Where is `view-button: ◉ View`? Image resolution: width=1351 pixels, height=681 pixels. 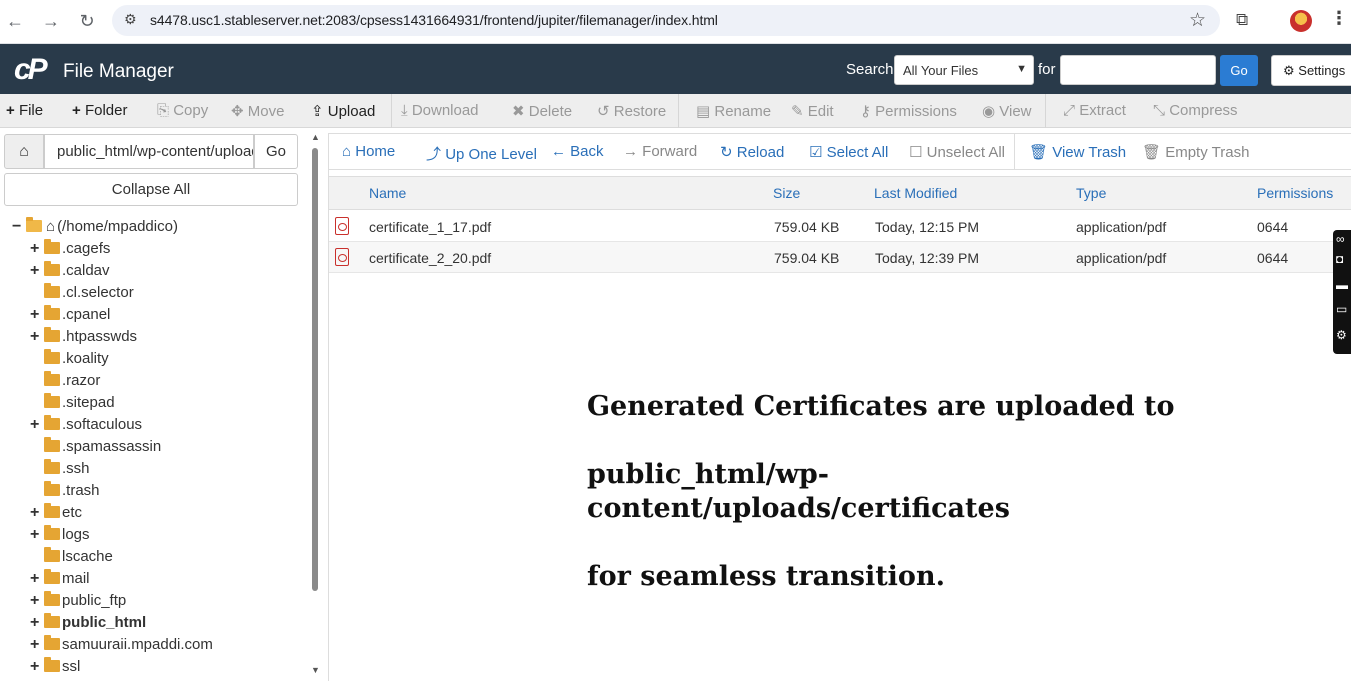 view-button: ◉ View is located at coordinates (1007, 111).